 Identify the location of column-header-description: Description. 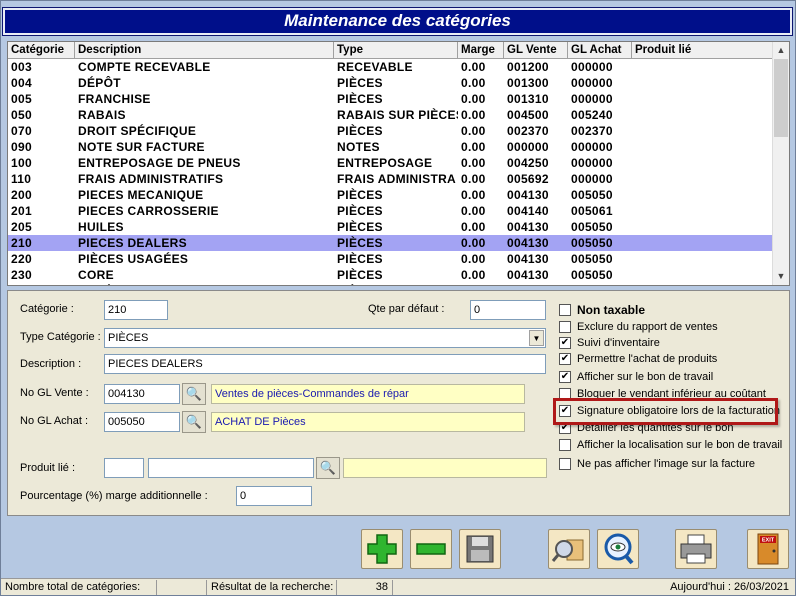
(204, 50).